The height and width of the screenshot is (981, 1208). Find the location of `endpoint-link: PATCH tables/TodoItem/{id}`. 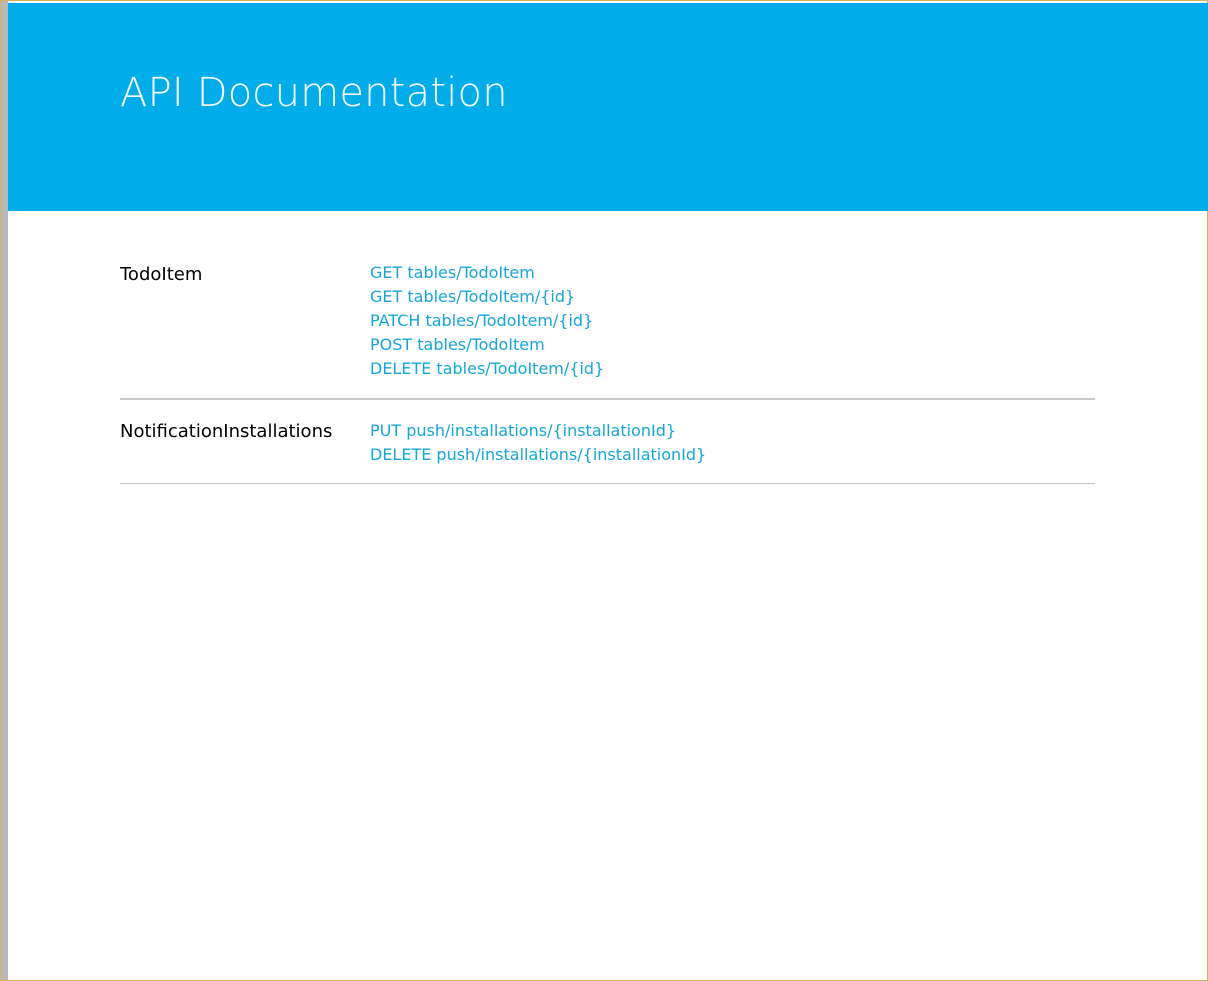

endpoint-link: PATCH tables/TodoItem/{id} is located at coordinates (732, 321).